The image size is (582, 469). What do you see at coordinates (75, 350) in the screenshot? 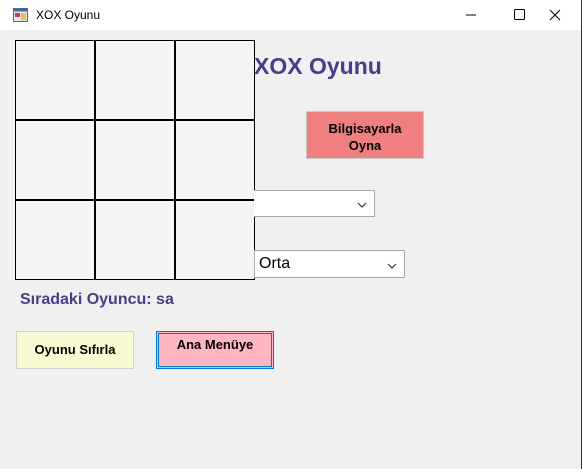
I see `reset-game-button: Oyunu Sıfırla` at bounding box center [75, 350].